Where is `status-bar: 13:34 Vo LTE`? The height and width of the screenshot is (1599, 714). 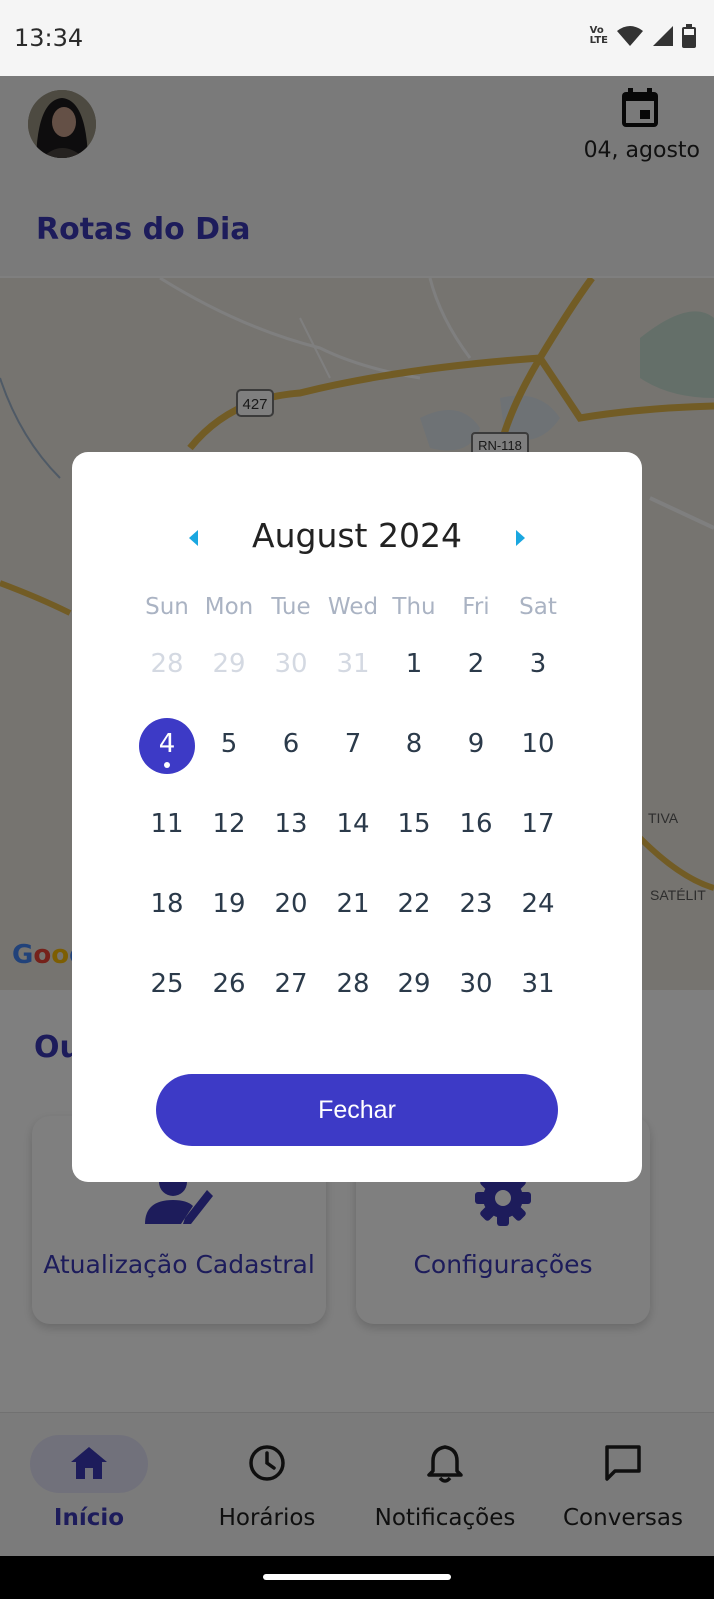
status-bar: 13:34 Vo LTE is located at coordinates (357, 38).